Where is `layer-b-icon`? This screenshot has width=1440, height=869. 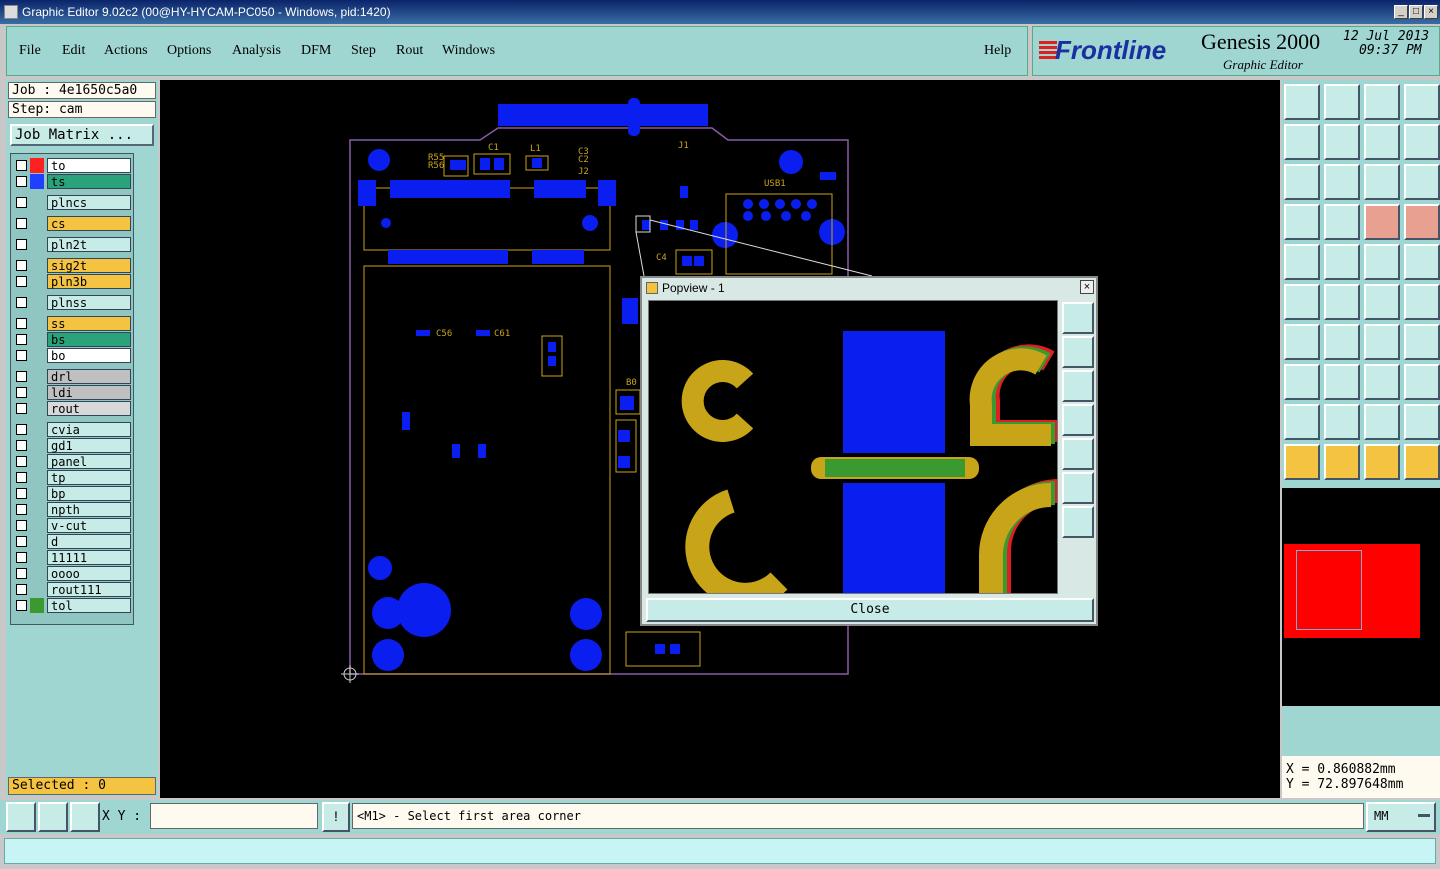 layer-b-icon is located at coordinates (1422, 222).